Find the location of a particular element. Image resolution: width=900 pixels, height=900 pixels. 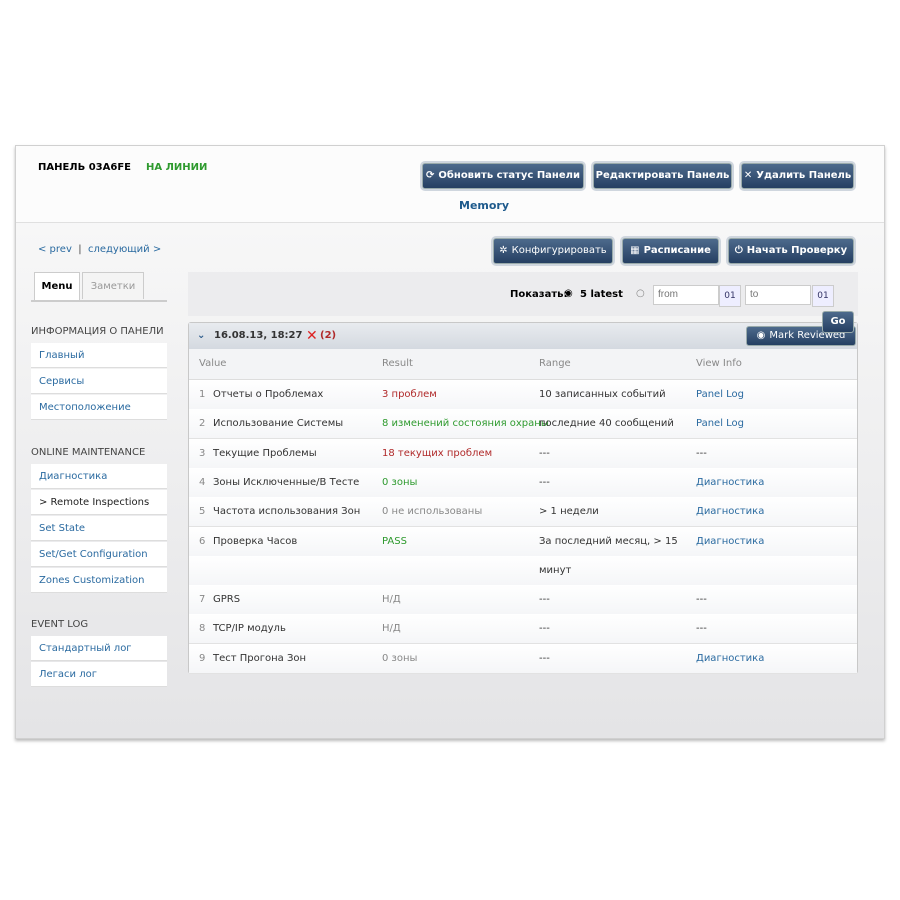

to-date-input is located at coordinates (778, 295).